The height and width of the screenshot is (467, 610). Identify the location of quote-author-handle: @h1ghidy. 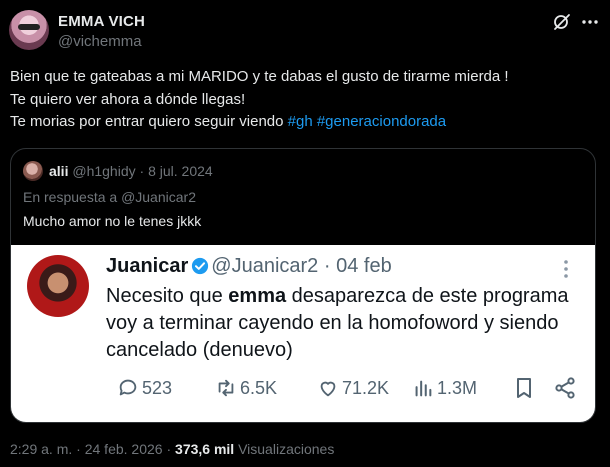
(104, 171).